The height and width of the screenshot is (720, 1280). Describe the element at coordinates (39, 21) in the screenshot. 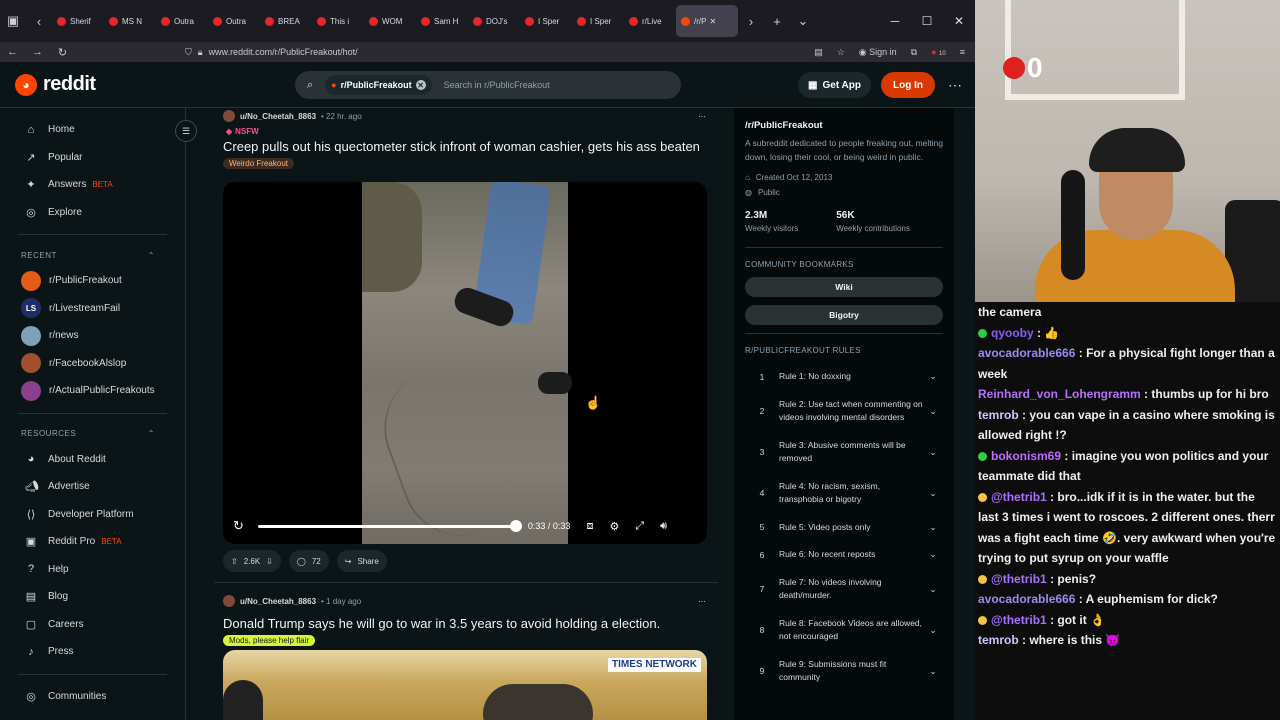

I see `tab-scroll-left-icon: ‹` at that location.